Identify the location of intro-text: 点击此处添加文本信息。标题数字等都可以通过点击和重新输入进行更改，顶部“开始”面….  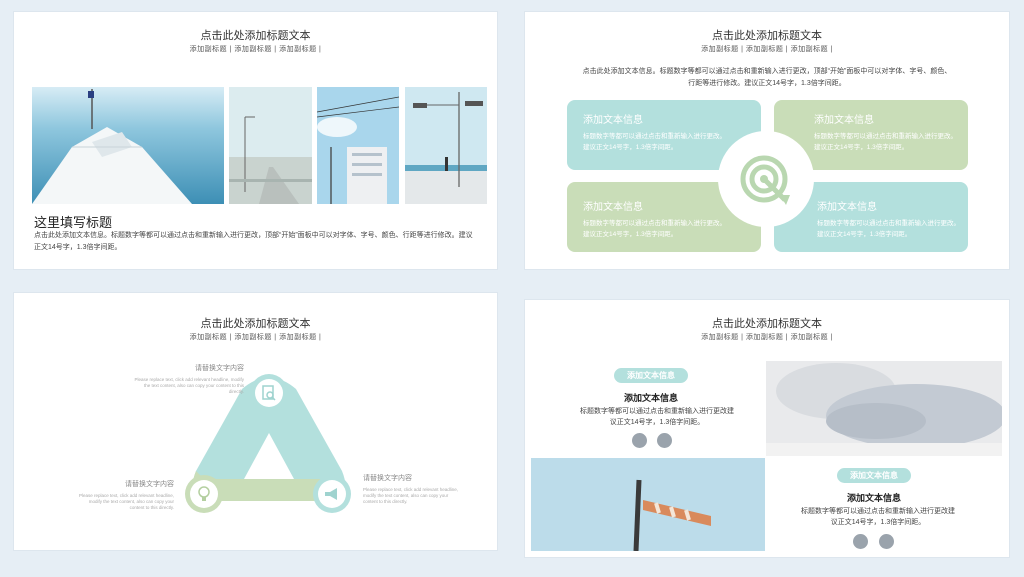
(767, 77).